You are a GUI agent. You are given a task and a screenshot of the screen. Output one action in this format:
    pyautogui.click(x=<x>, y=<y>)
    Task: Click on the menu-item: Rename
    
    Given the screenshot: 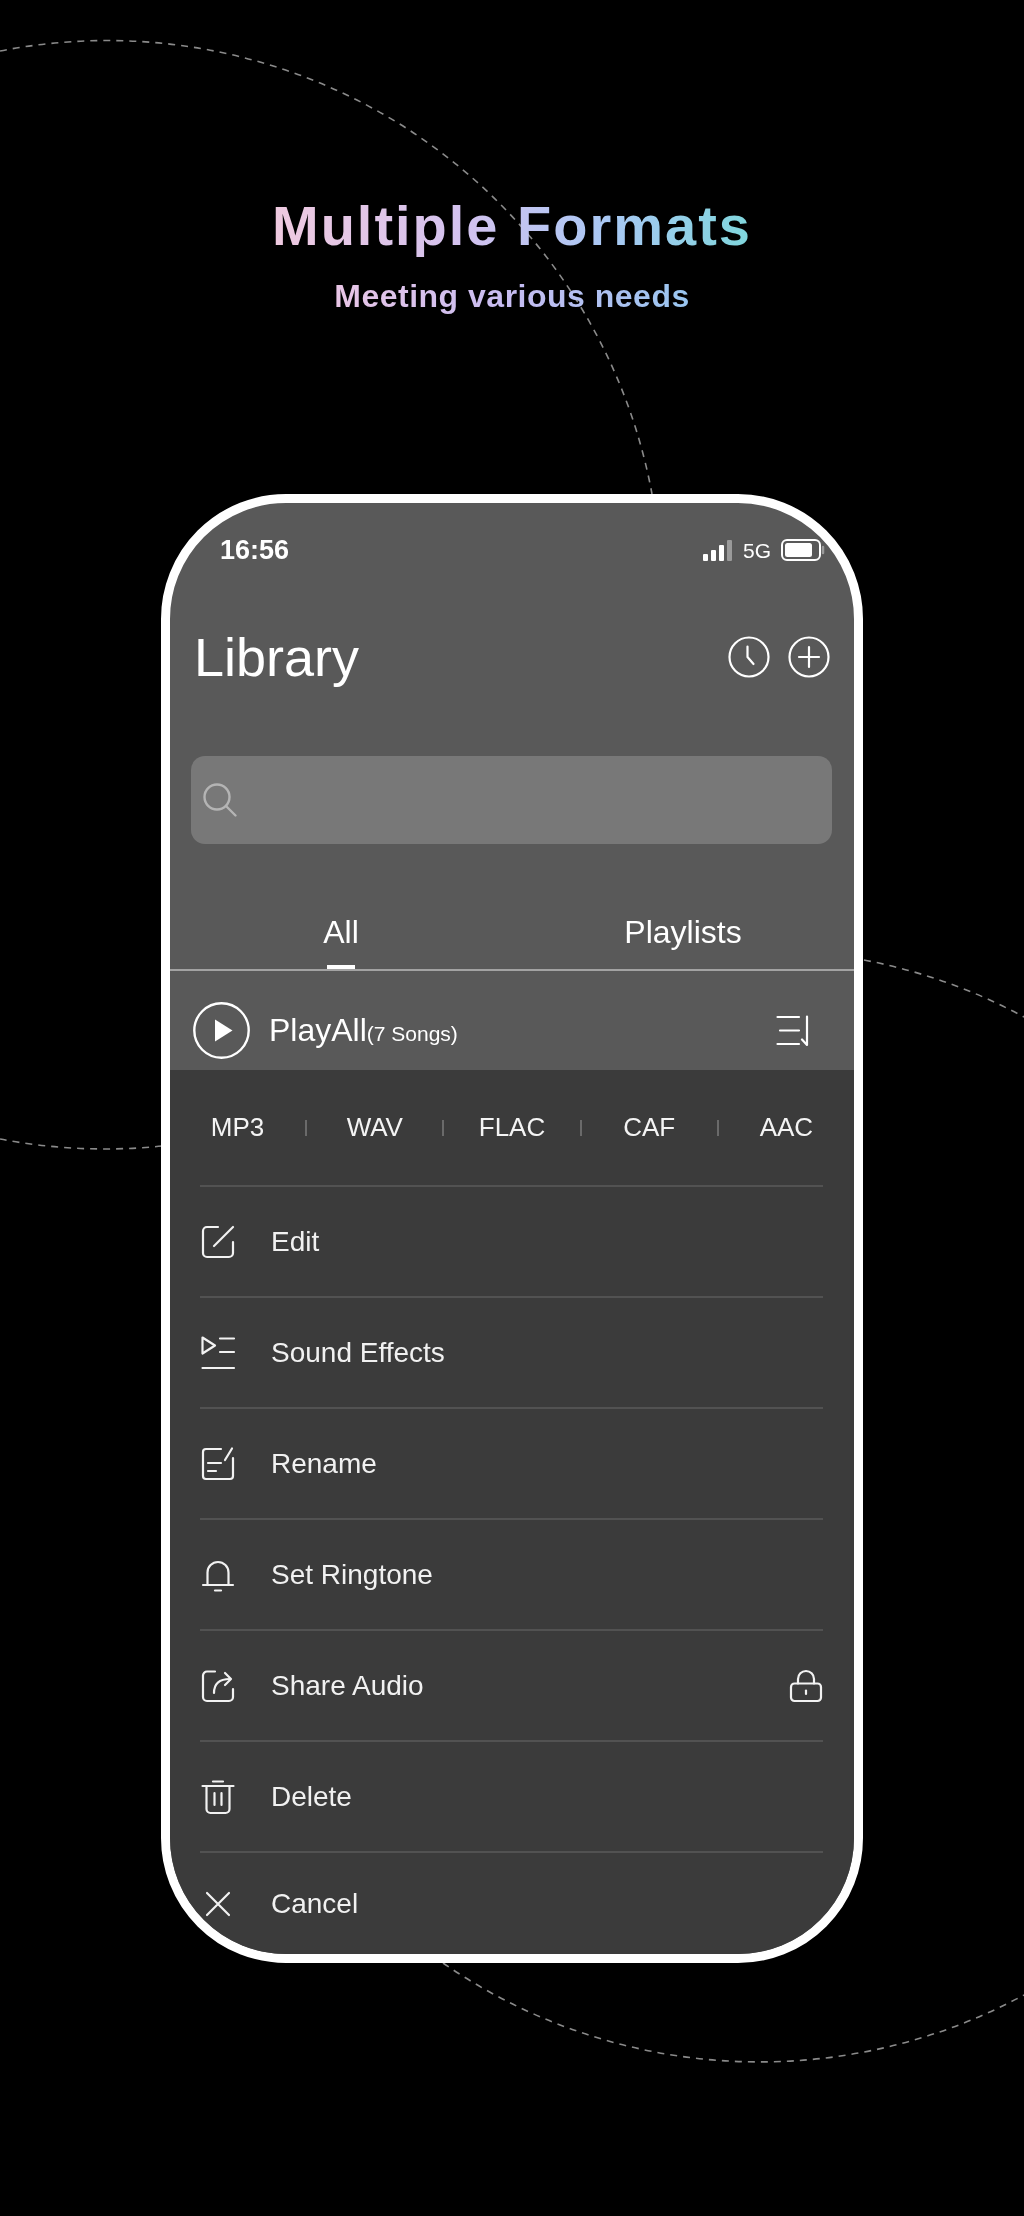 What is the action you would take?
    pyautogui.click(x=511, y=1463)
    